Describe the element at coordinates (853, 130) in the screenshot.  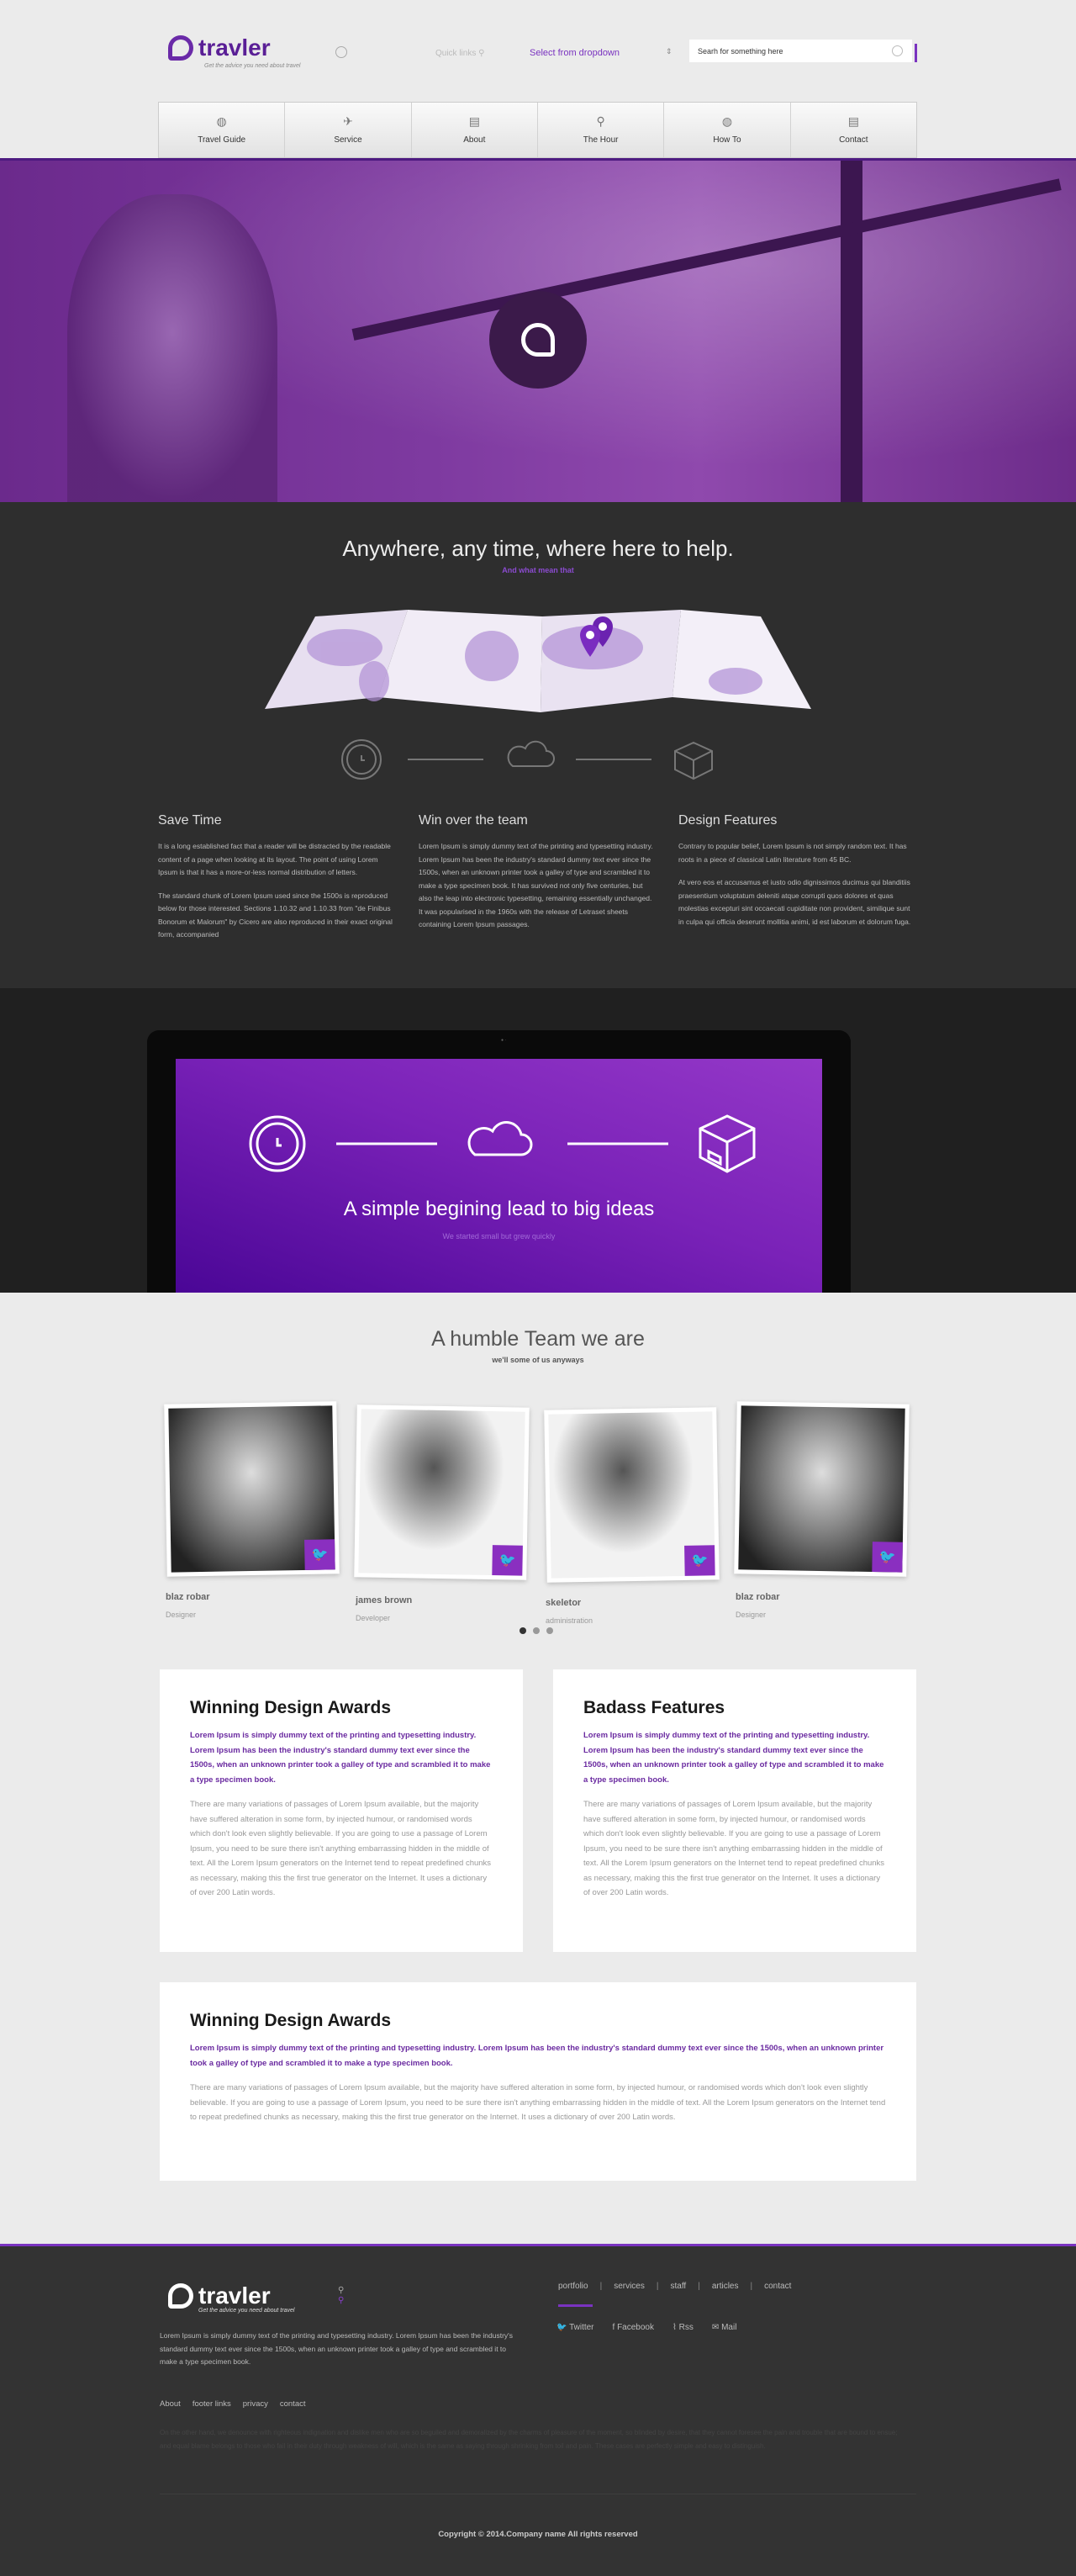
I see `nav-contact: ▤ Contact` at that location.